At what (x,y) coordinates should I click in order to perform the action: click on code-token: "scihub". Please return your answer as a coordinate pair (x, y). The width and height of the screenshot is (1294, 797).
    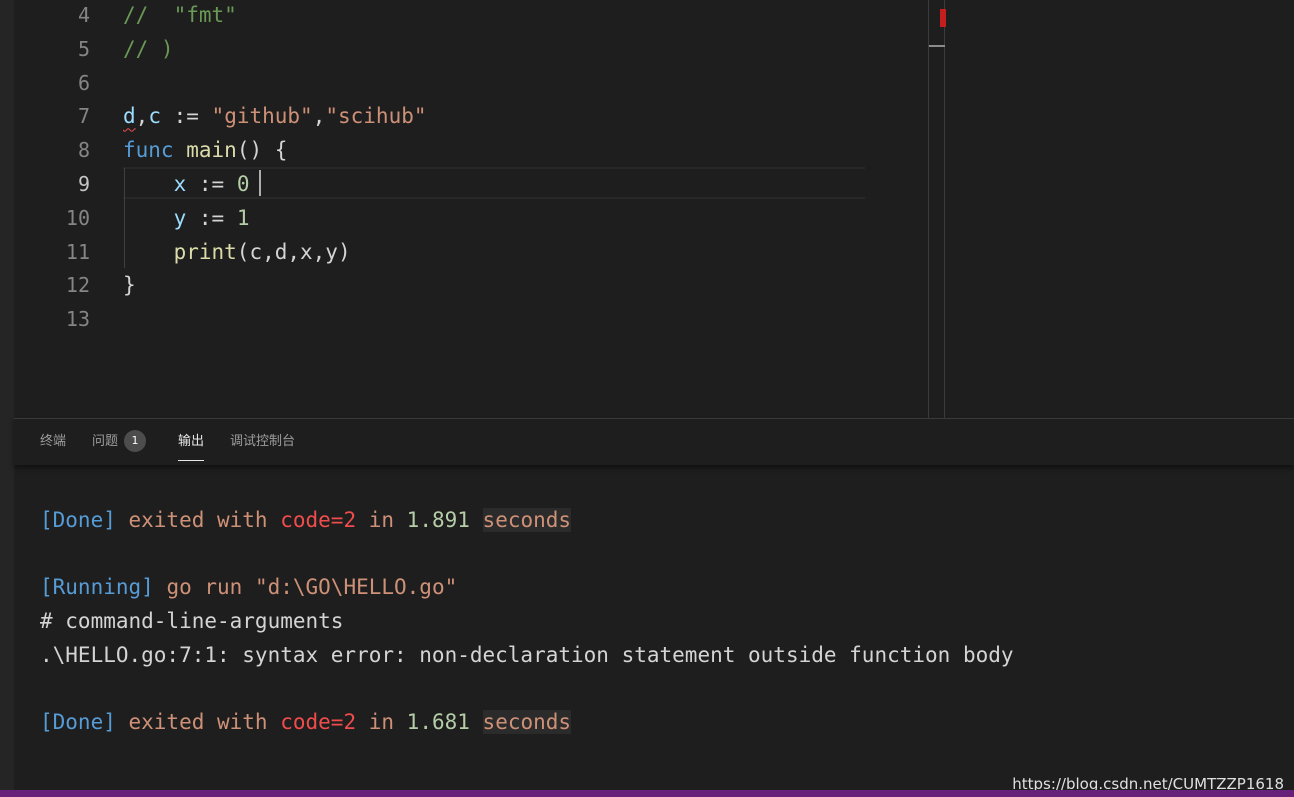
    Looking at the image, I should click on (376, 116).